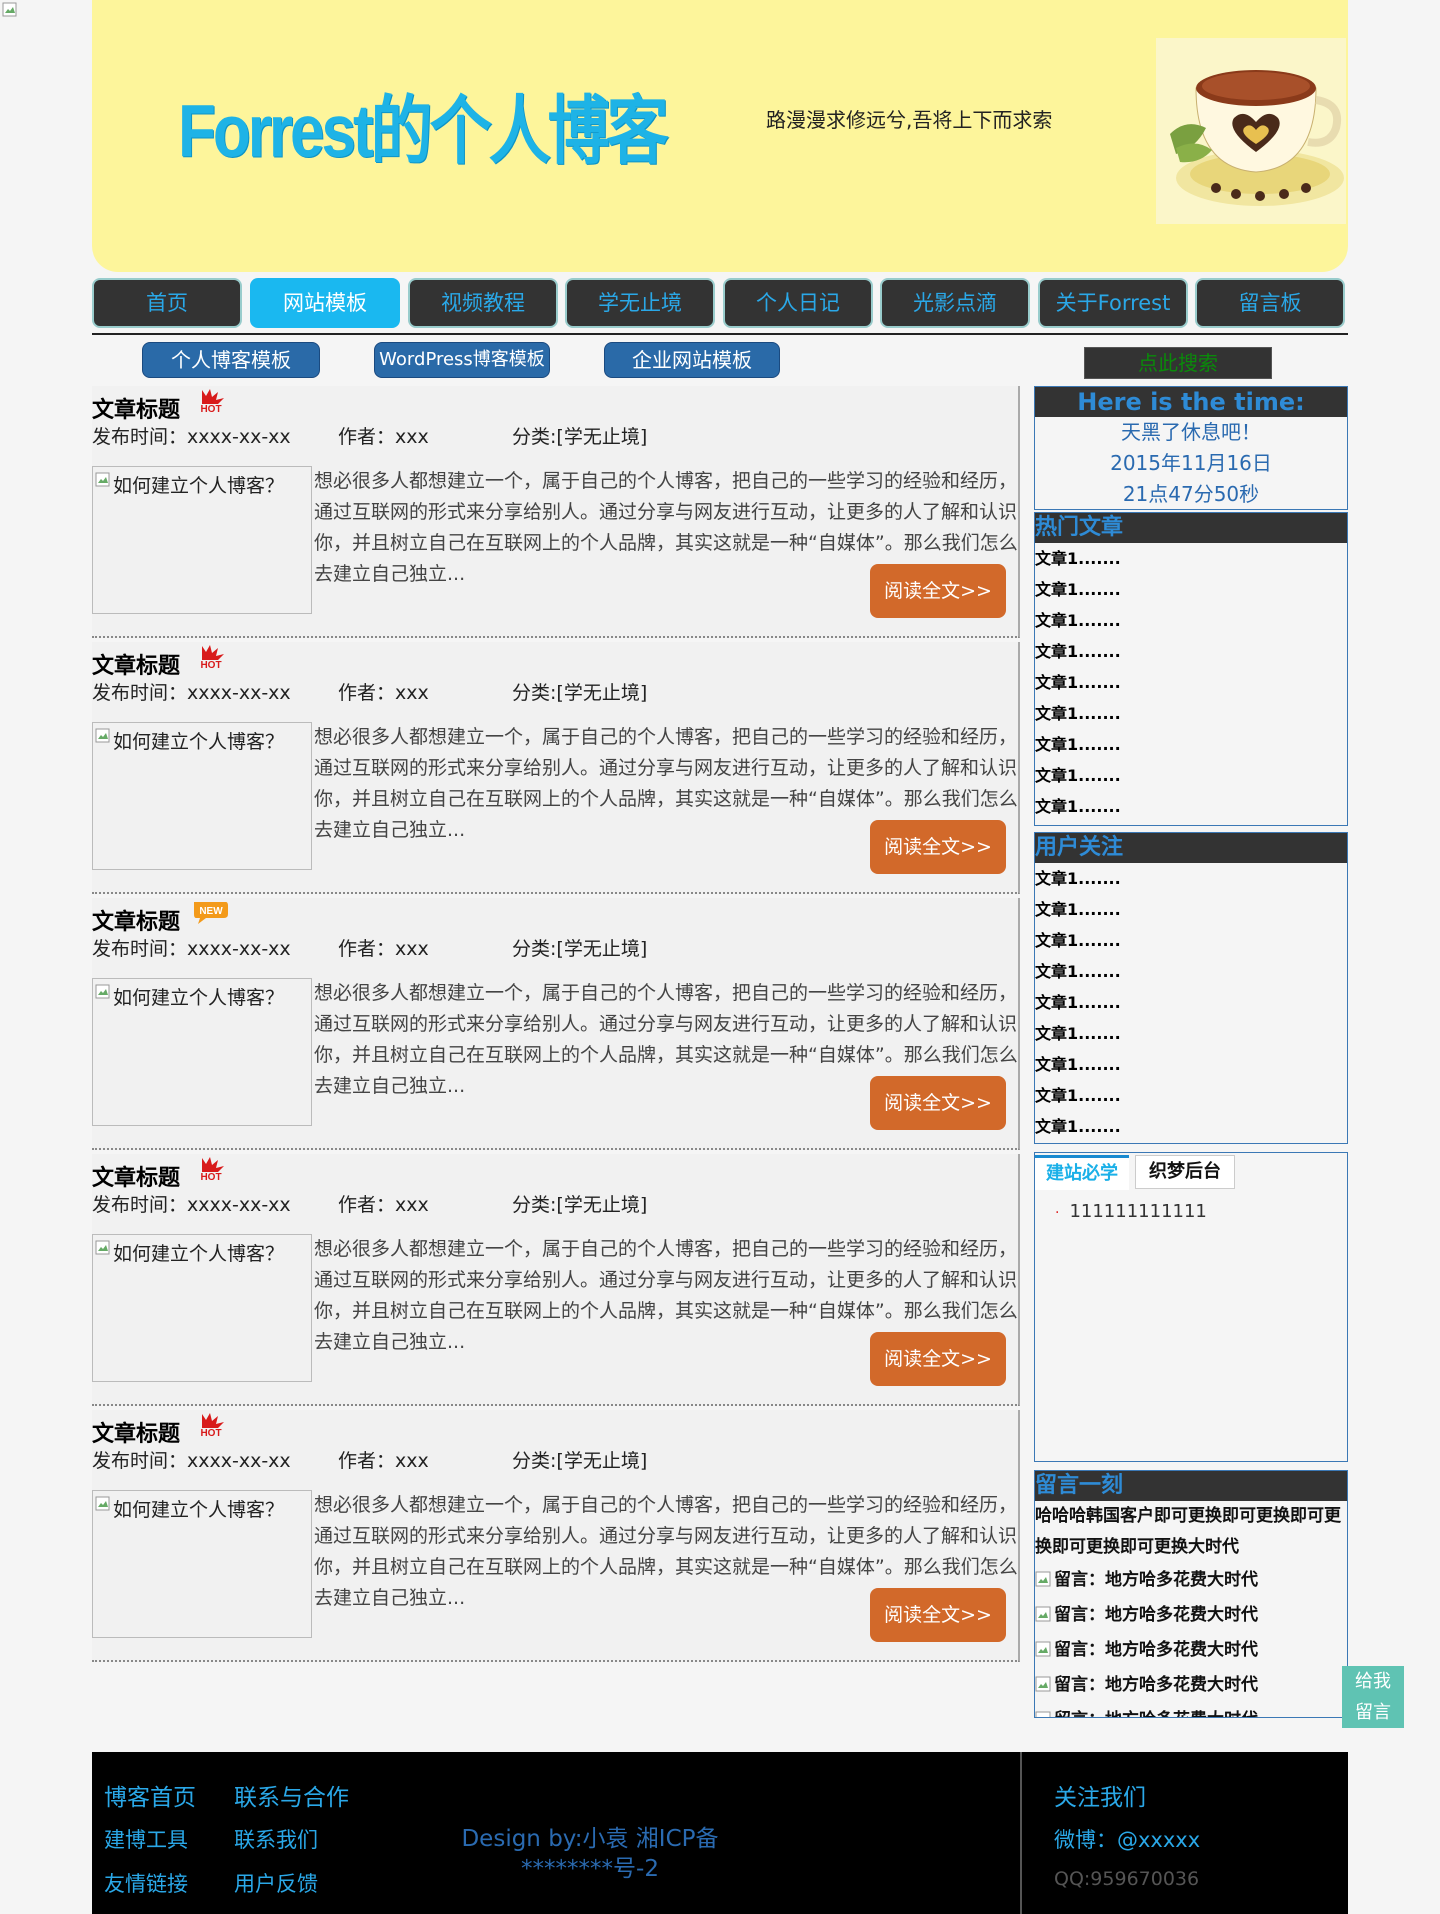  I want to click on footer-divider, so click(1021, 1833).